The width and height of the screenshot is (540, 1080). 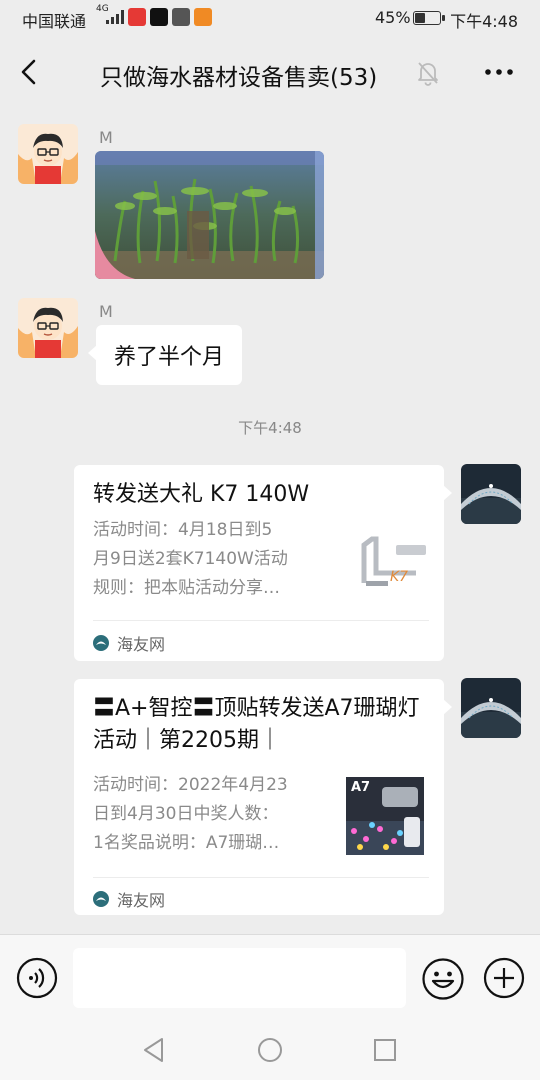 I want to click on voice-input-icon, so click(x=37, y=978).